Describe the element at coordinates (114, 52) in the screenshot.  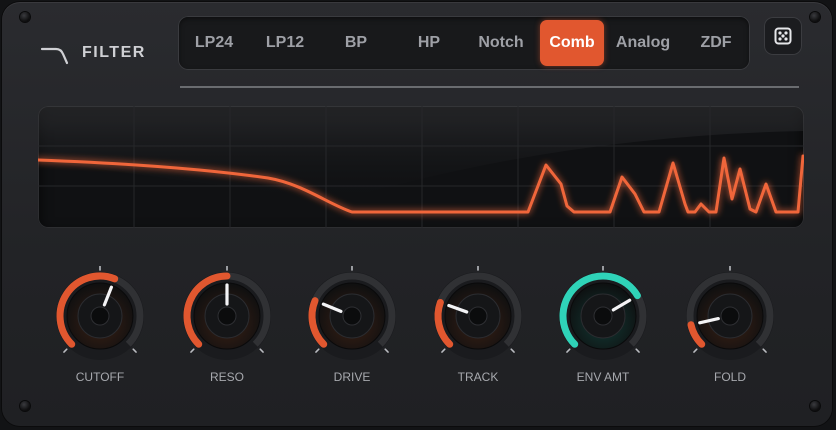
I see `panel-title: FILTER` at that location.